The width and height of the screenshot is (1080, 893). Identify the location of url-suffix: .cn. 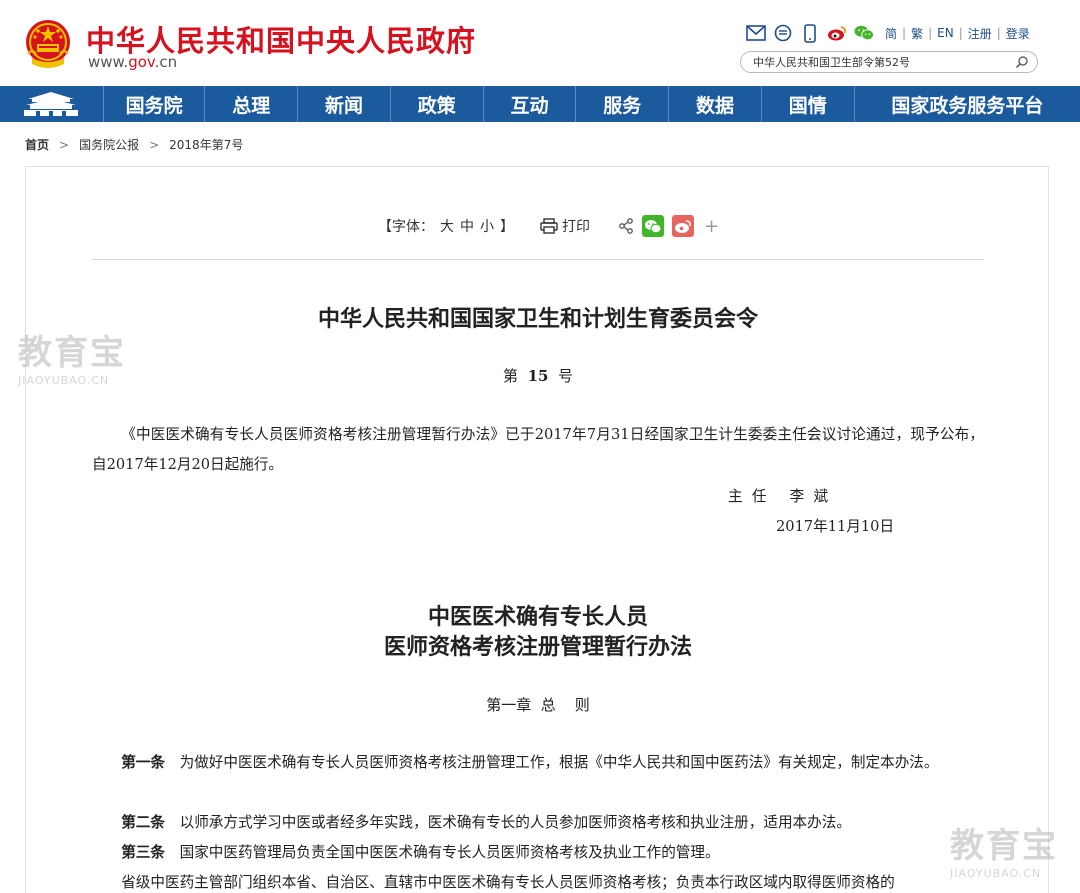
(166, 62).